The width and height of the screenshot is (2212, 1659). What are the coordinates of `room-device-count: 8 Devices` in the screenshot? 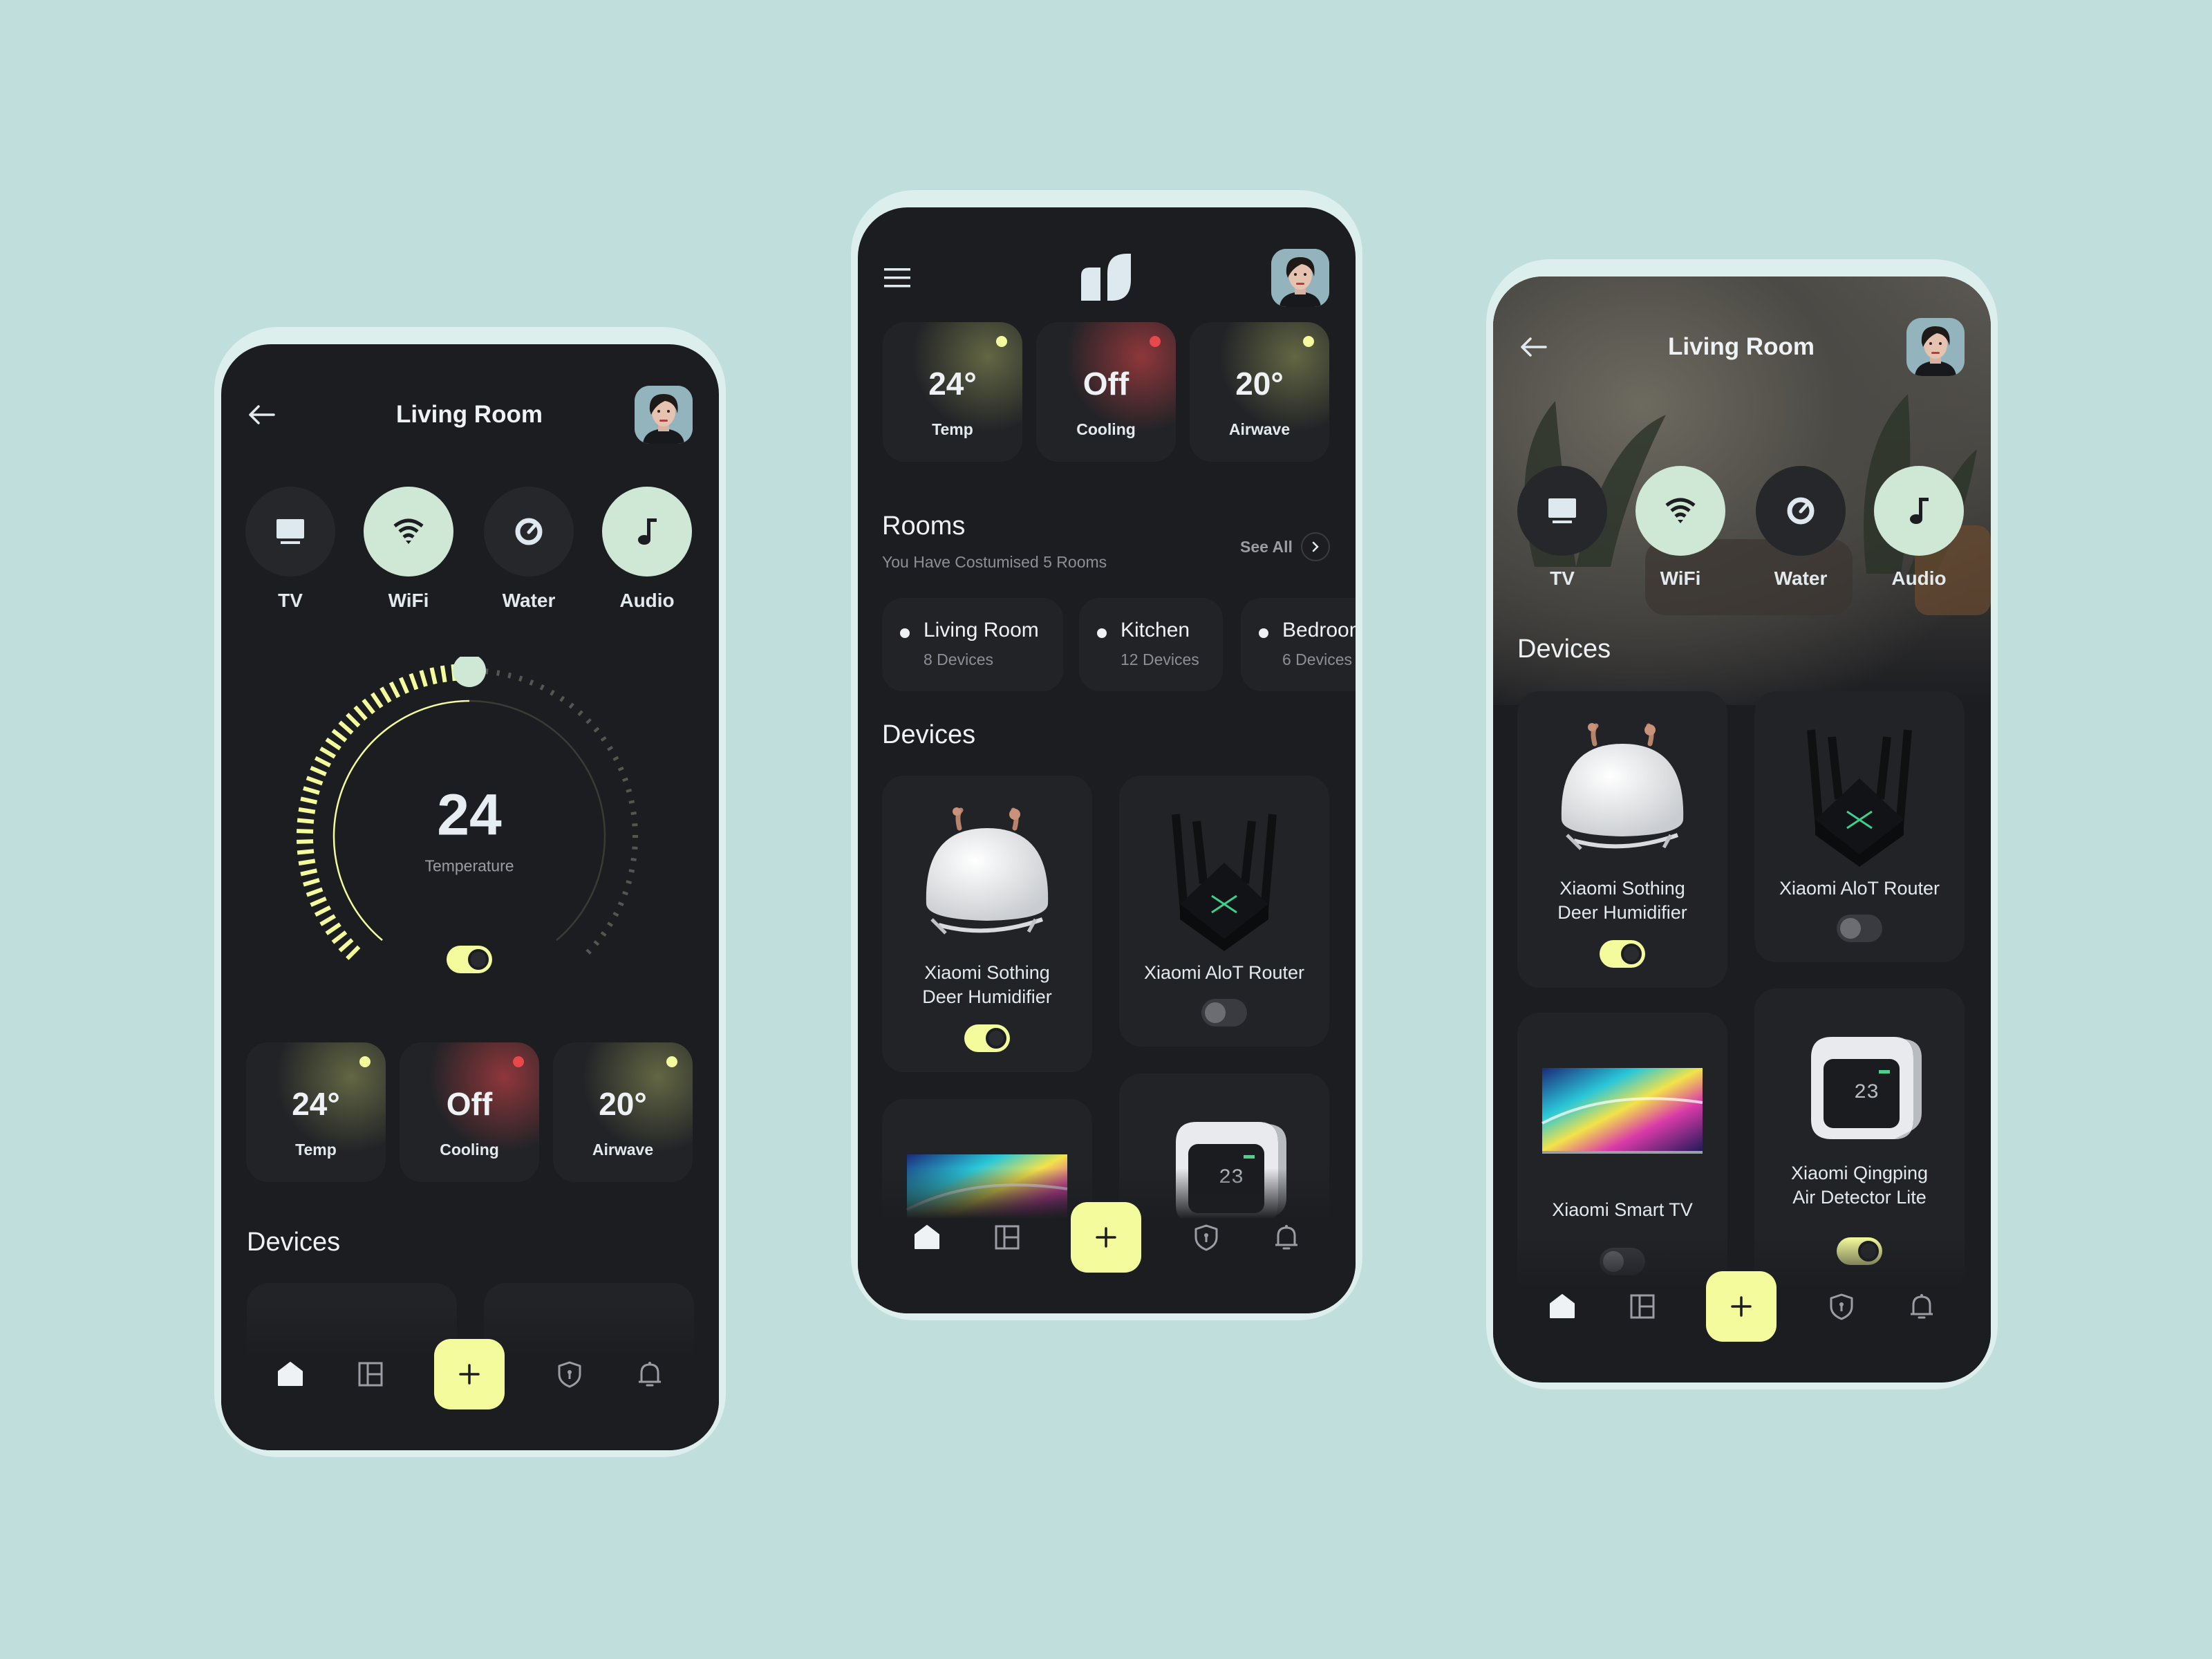 It's located at (958, 659).